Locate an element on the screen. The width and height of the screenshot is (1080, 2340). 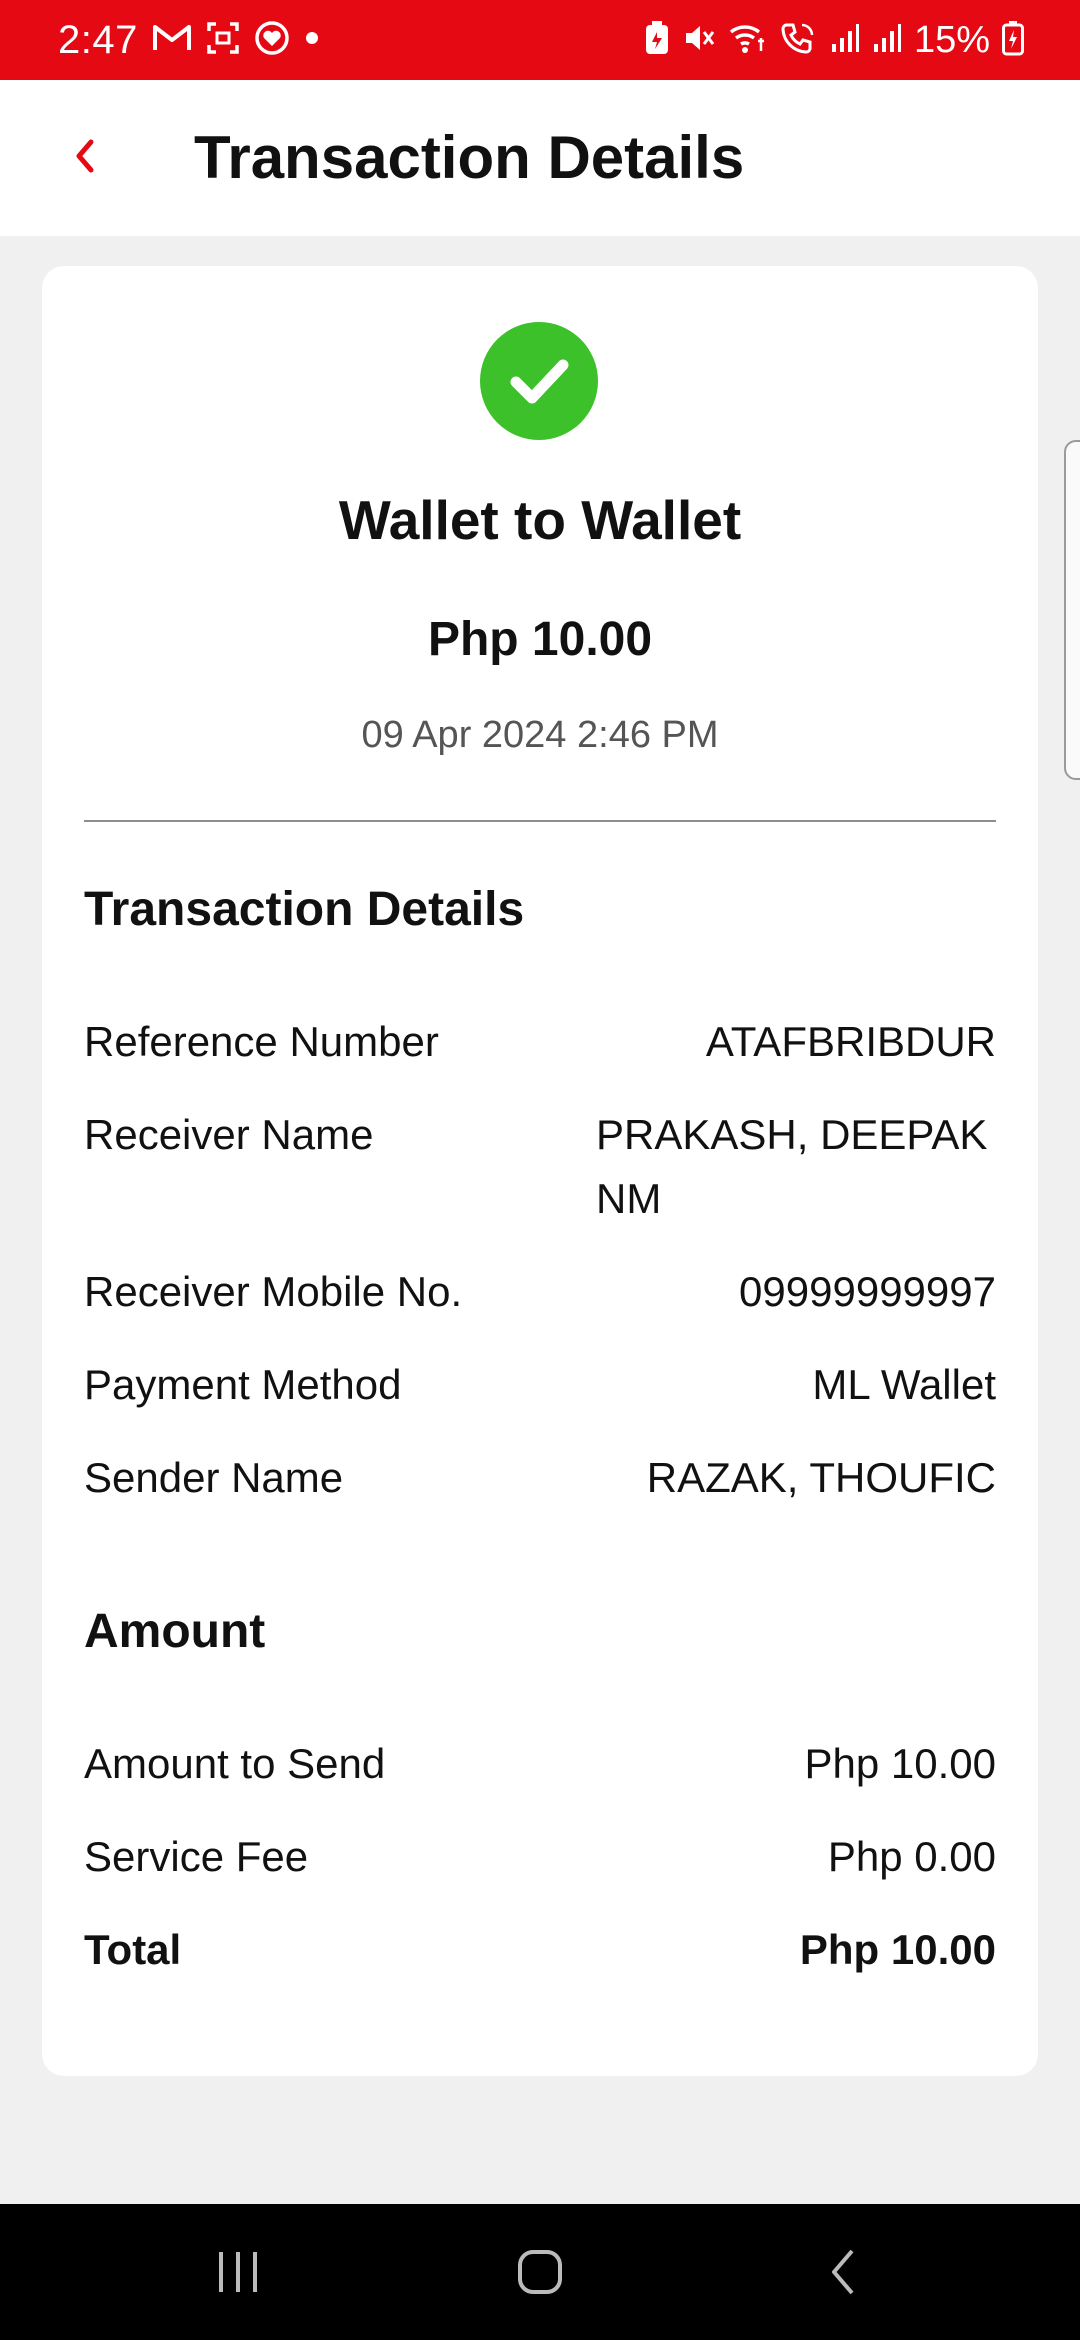
home-icon is located at coordinates (540, 2274).